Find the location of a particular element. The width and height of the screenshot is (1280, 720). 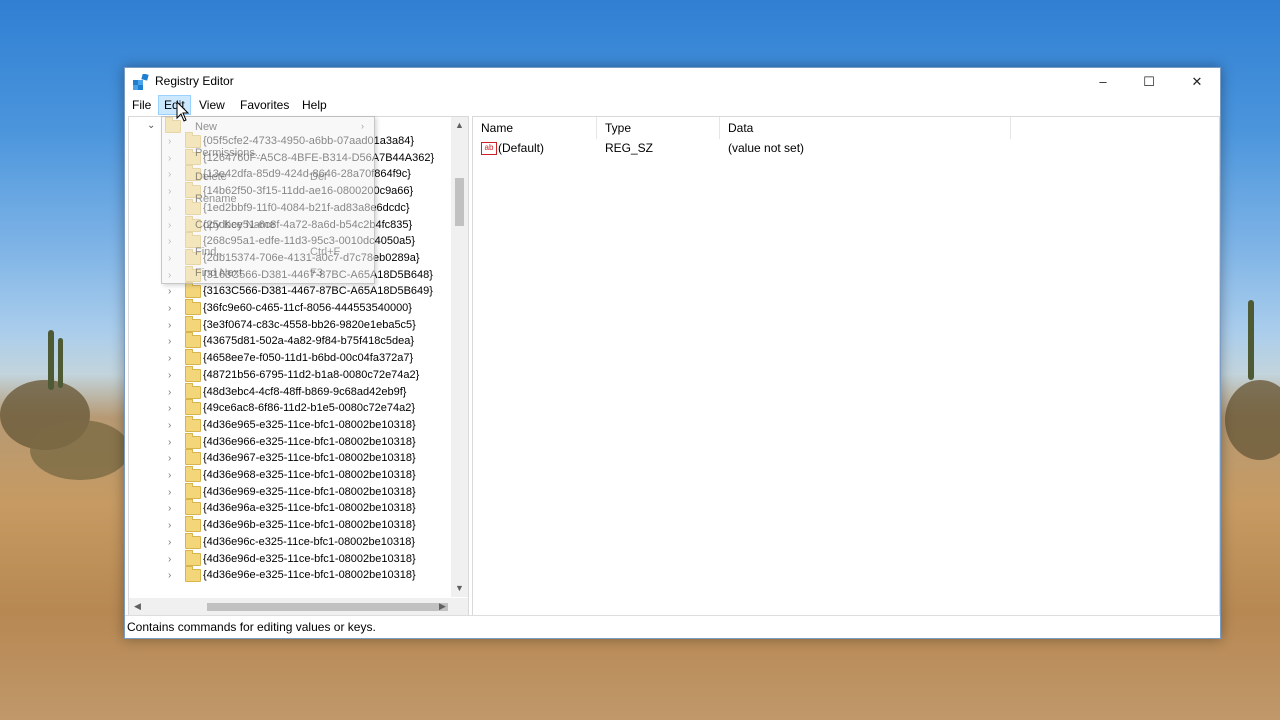

minimize-button: – is located at coordinates (1103, 81).